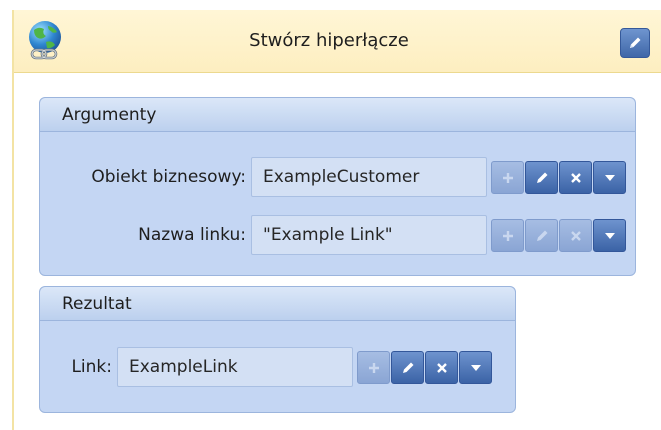 This screenshot has width=661, height=430. What do you see at coordinates (235, 367) in the screenshot?
I see `link-result-field: ExampleLink` at bounding box center [235, 367].